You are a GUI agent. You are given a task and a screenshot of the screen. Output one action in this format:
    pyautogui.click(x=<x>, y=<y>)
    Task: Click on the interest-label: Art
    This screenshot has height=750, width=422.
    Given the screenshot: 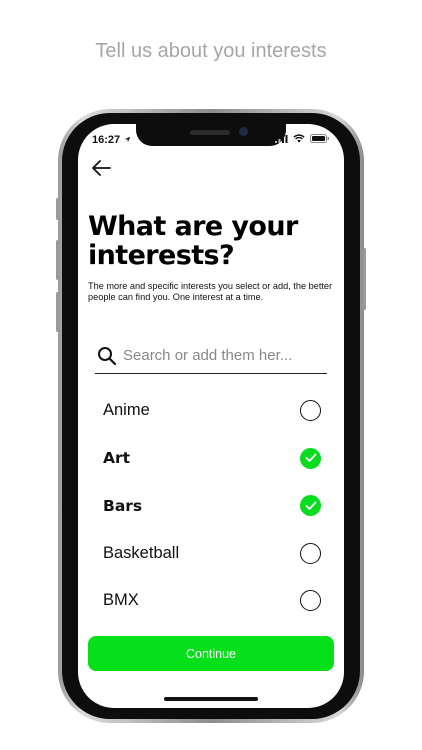 What is the action you would take?
    pyautogui.click(x=117, y=458)
    